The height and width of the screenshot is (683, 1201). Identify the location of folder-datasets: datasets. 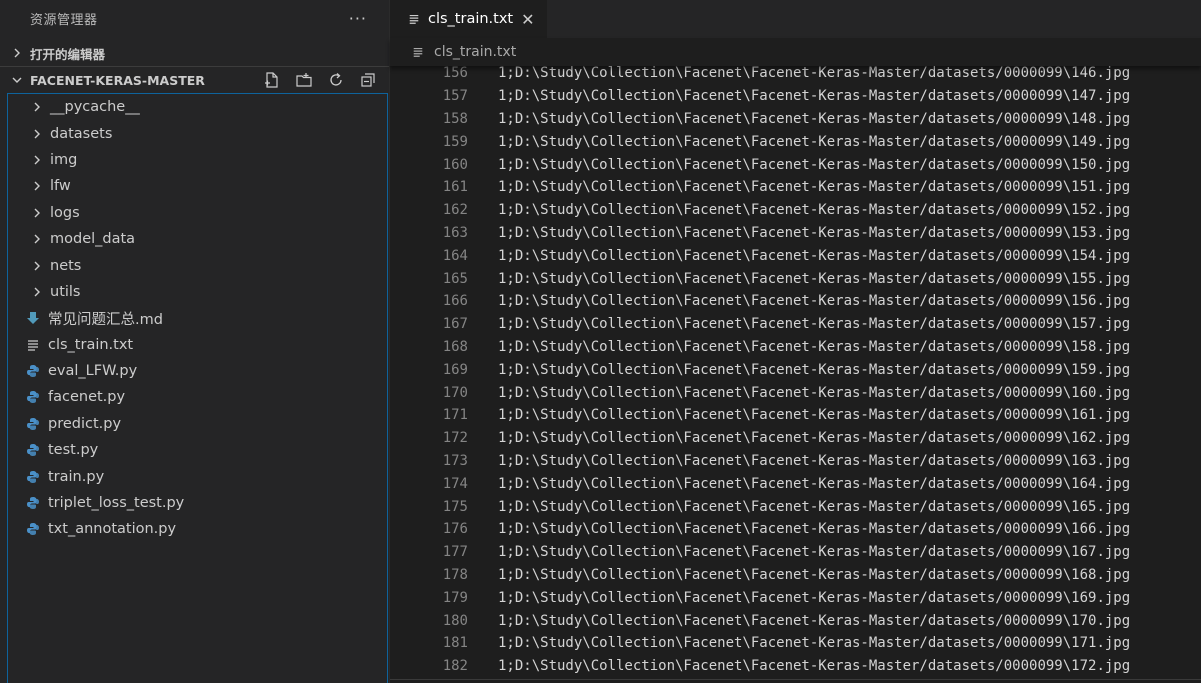
(197, 133).